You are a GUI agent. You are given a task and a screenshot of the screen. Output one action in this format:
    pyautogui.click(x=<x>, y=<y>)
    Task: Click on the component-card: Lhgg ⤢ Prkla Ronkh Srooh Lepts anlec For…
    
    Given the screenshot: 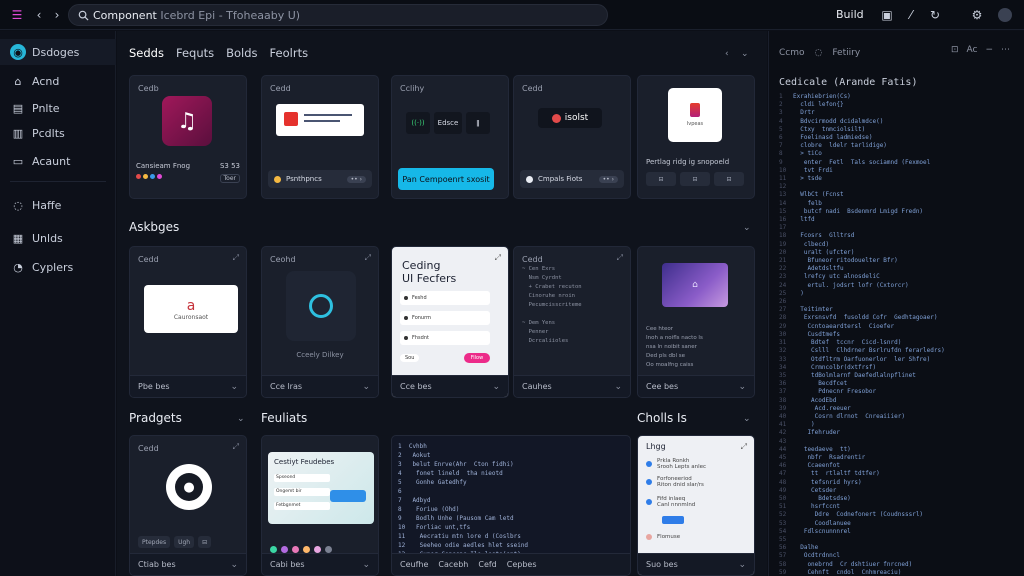 What is the action you would take?
    pyautogui.click(x=696, y=505)
    